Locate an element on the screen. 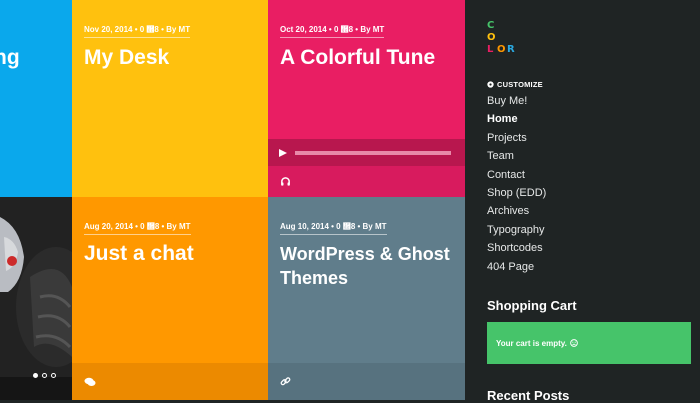  nav-item-shop: Shop (EDD) is located at coordinates (516, 193).